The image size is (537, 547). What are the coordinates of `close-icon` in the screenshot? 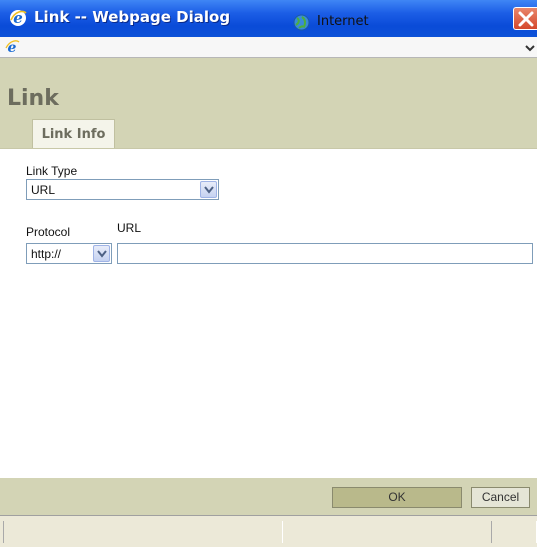 It's located at (526, 19).